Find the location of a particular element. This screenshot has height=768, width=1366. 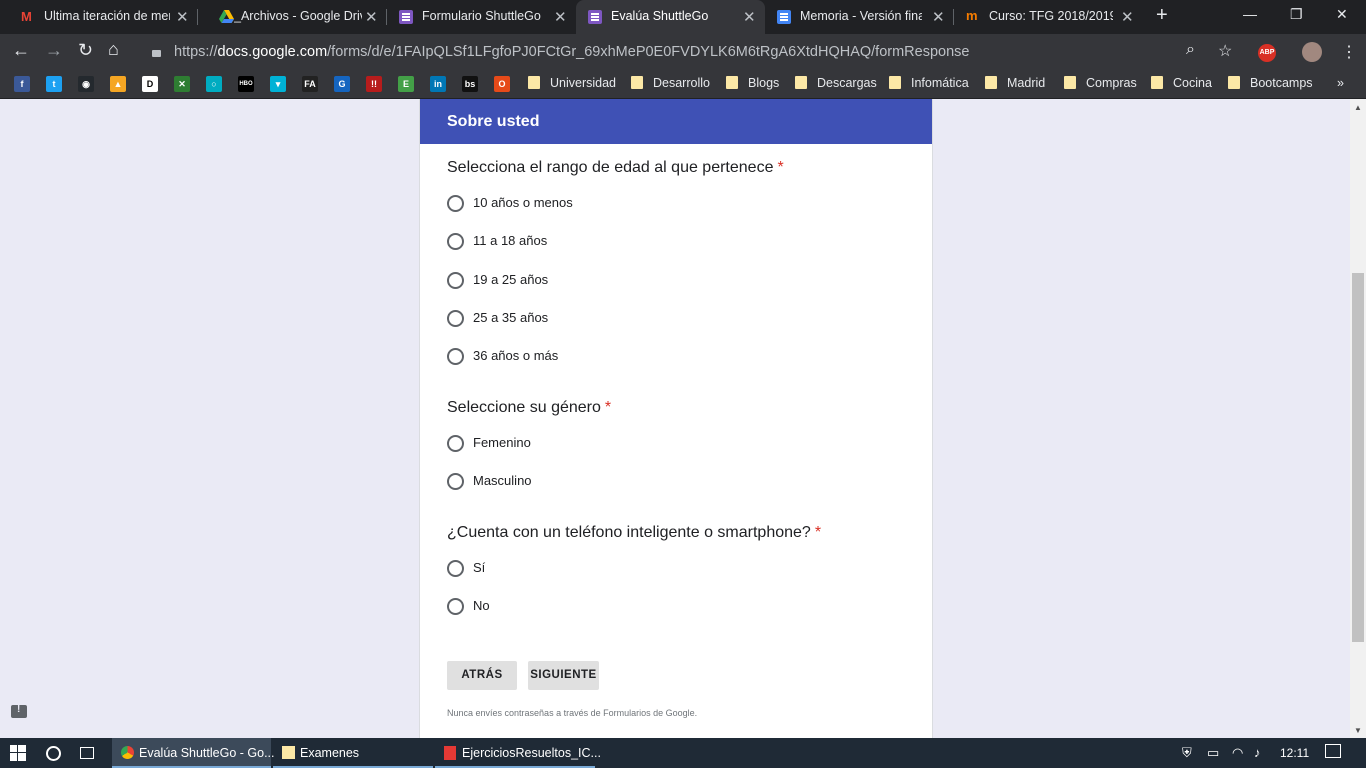

github-bookmark-icon: ◉ is located at coordinates (86, 84).